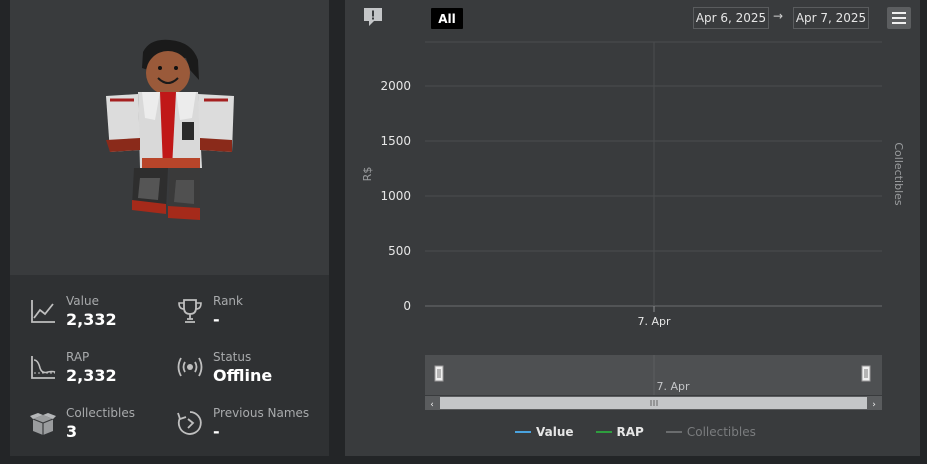 The height and width of the screenshot is (464, 927). I want to click on x-tick-label: 7. Apr, so click(653, 321).